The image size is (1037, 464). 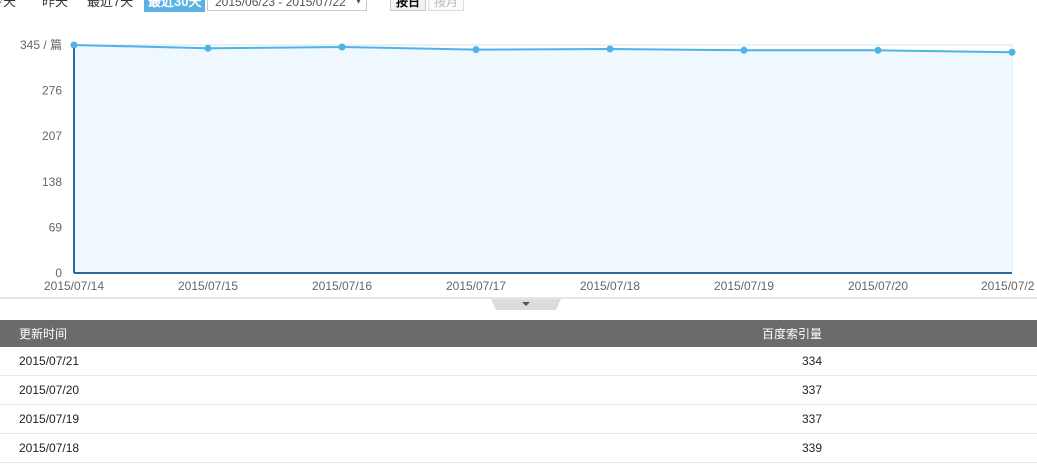 What do you see at coordinates (610, 286) in the screenshot?
I see `x-tick-label: 2015/07/18` at bounding box center [610, 286].